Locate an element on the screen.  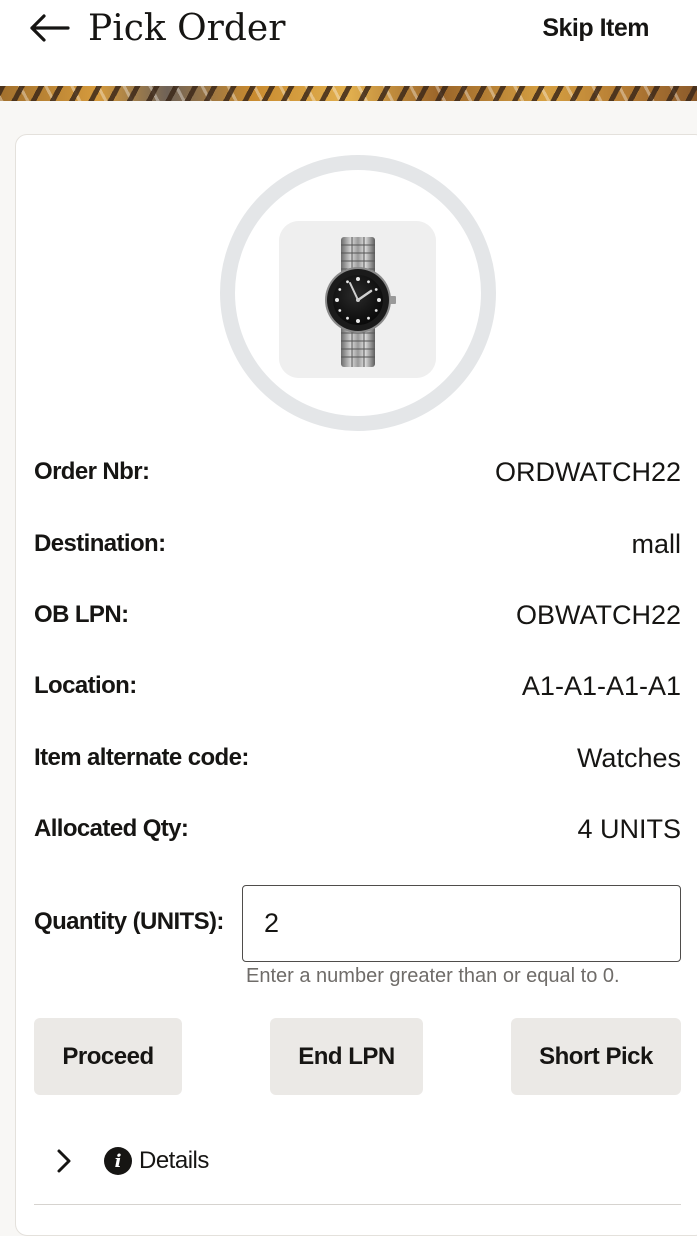
location-row: Location: A1-A1-A1-A1 is located at coordinates (357, 686).